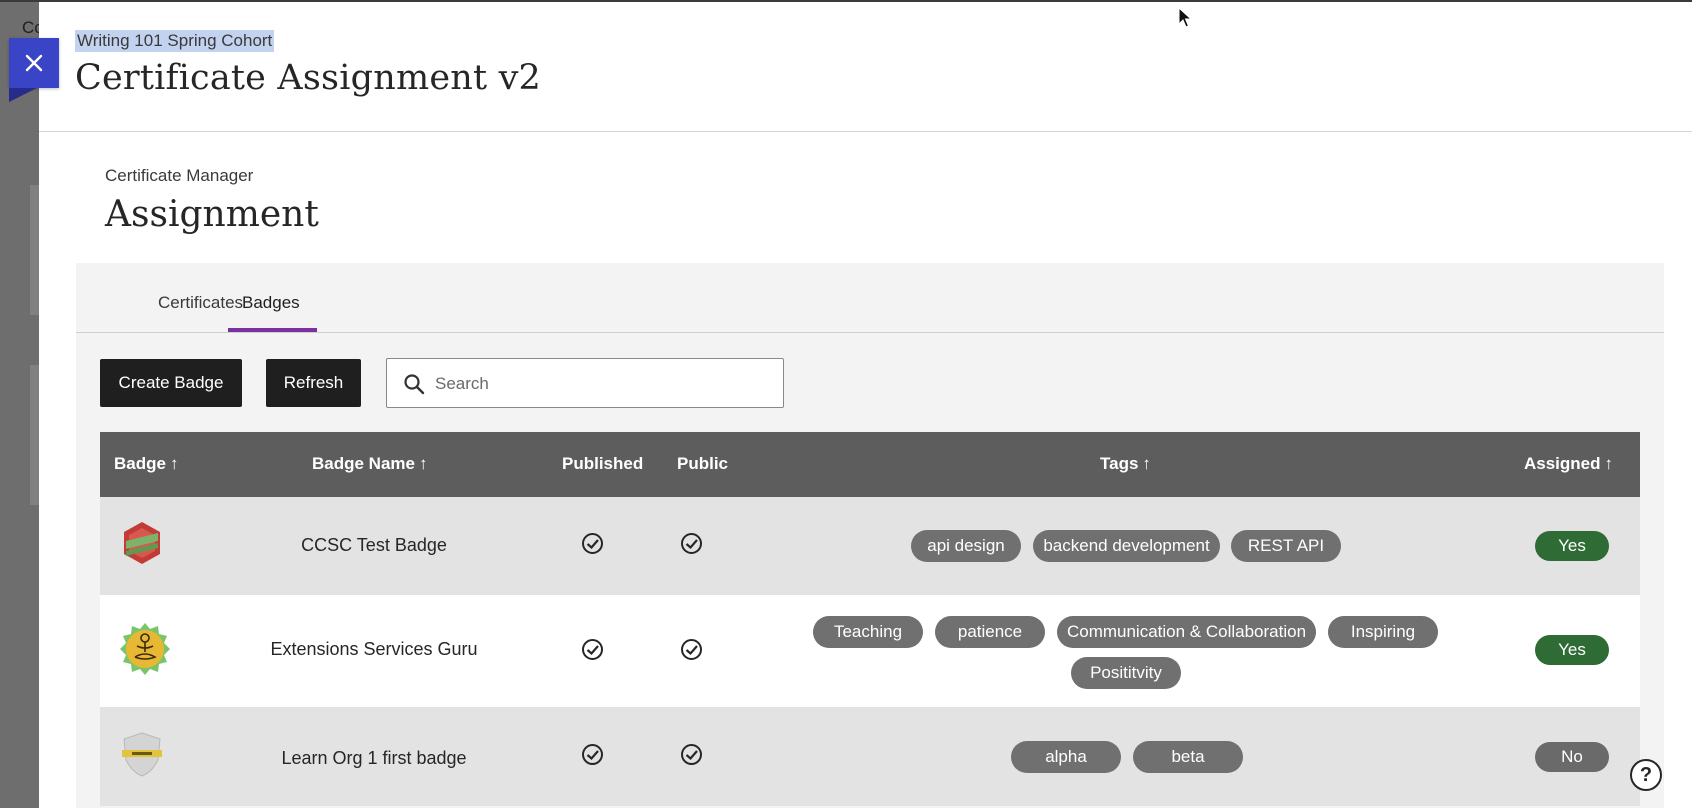 This screenshot has width=1692, height=808. I want to click on section-title: Assignment, so click(212, 214).